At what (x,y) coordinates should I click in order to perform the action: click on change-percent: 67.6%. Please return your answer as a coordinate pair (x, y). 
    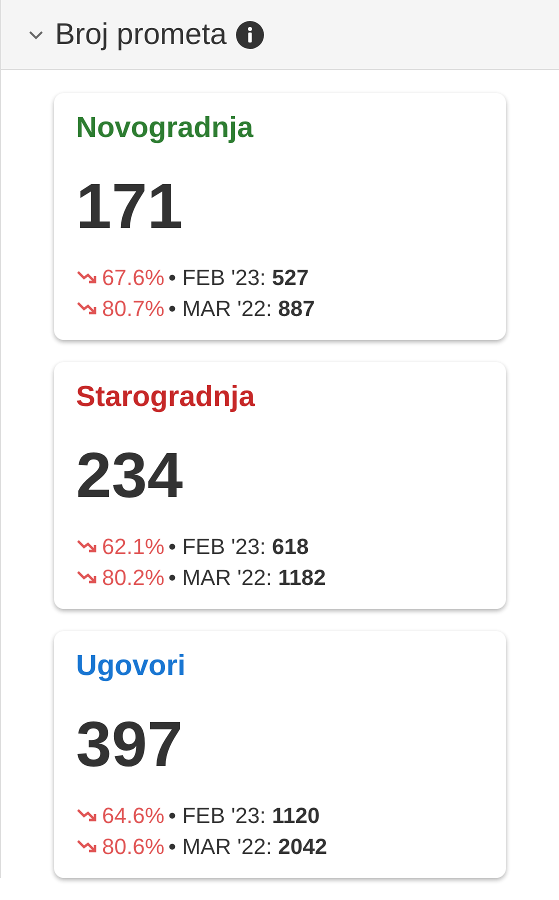
    Looking at the image, I should click on (133, 278).